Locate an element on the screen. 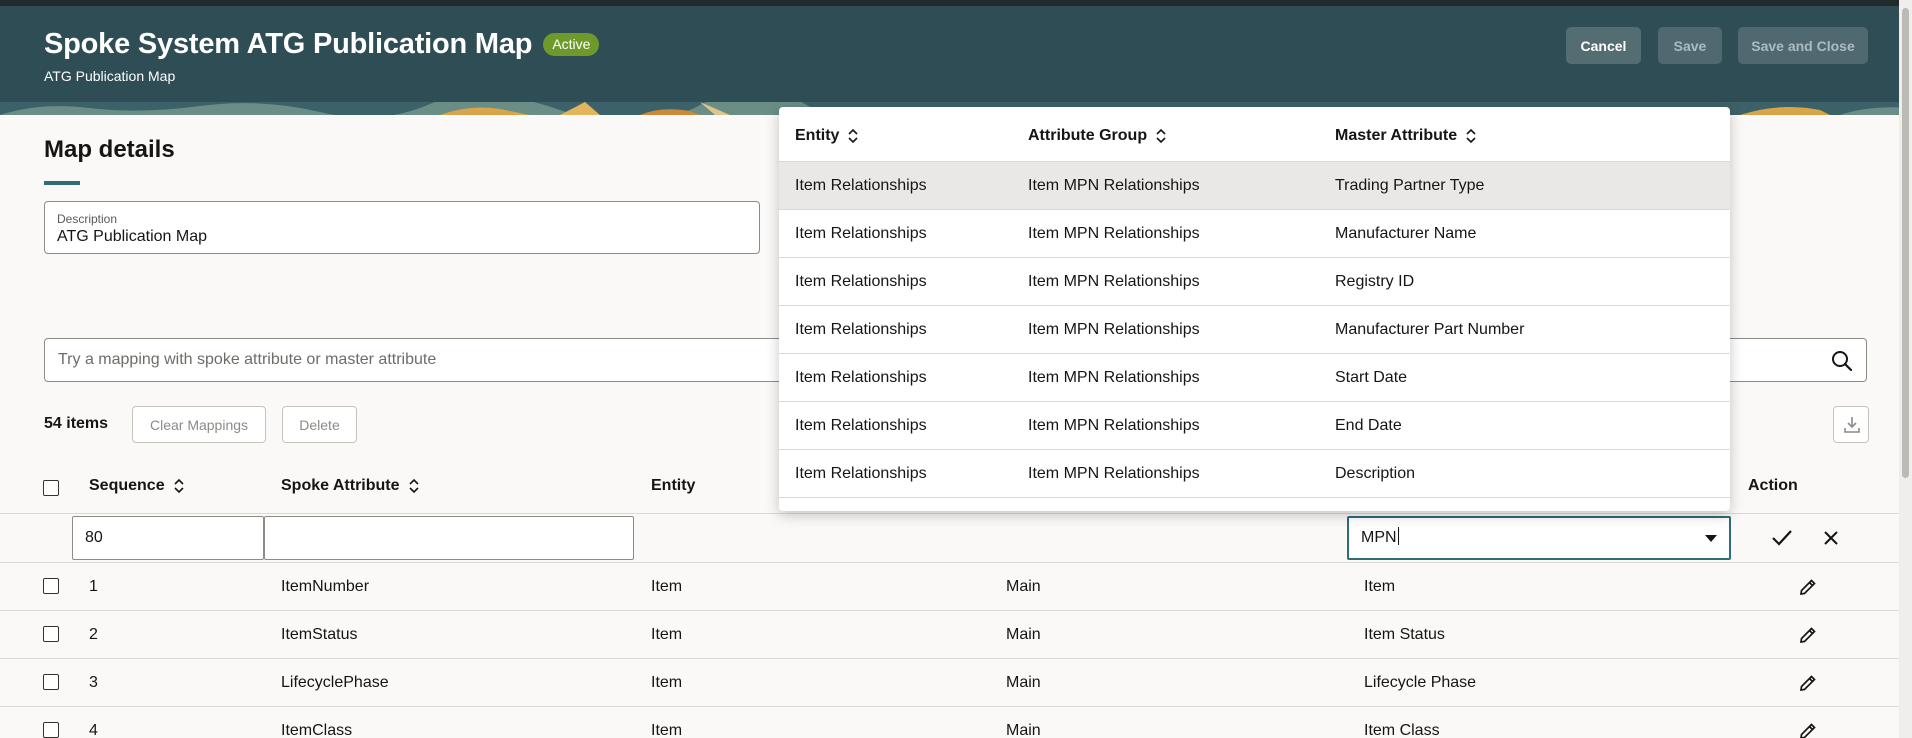 The width and height of the screenshot is (1912, 738). popup-header-entity: Entity is located at coordinates (827, 136).